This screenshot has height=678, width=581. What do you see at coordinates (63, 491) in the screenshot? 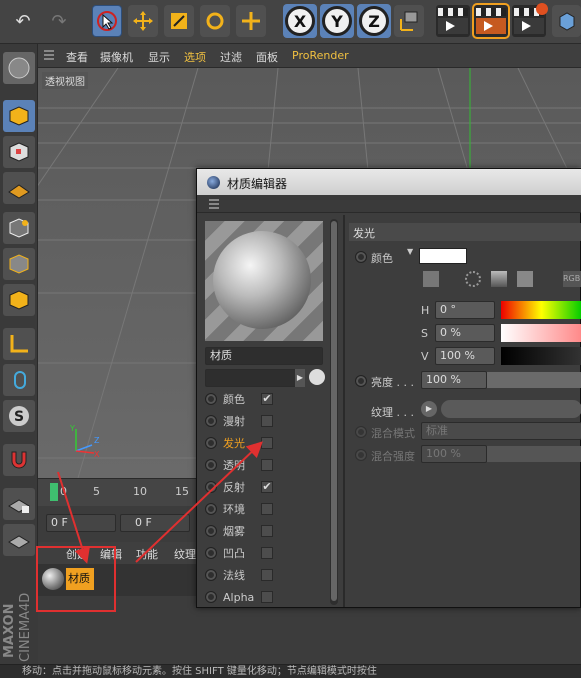
I see `tick-0: 0` at bounding box center [63, 491].